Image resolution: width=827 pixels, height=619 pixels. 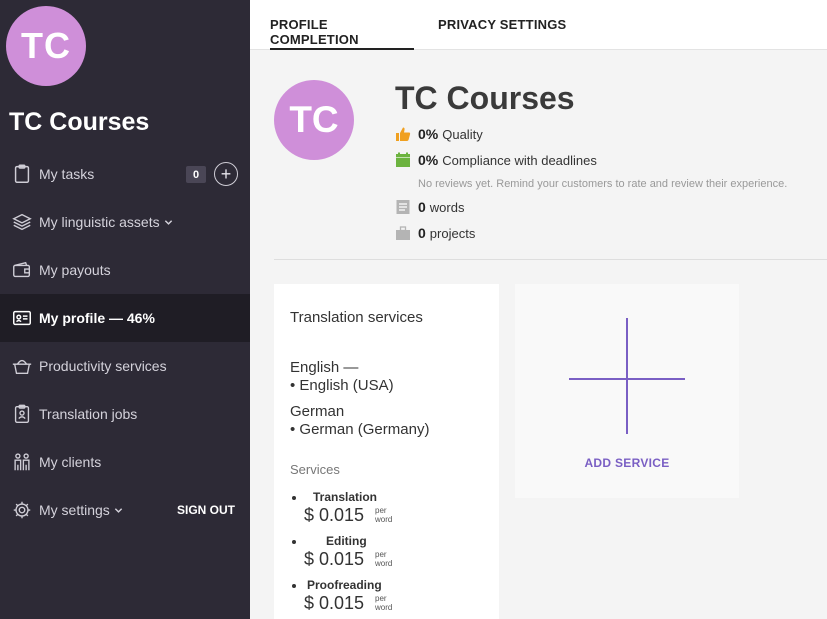 I want to click on add-service-button: ADD SERVICE, so click(x=627, y=391).